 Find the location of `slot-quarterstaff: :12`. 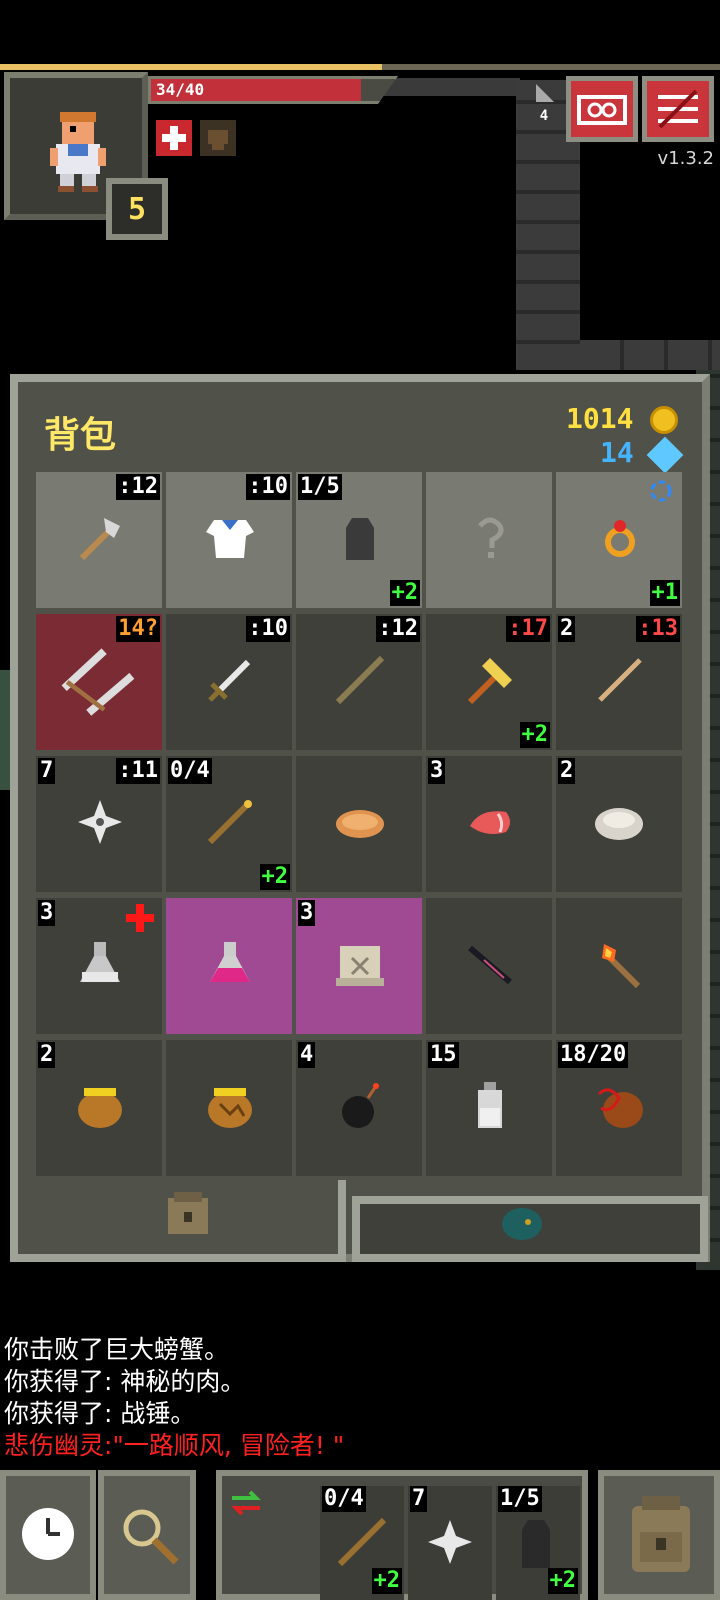

slot-quarterstaff: :12 is located at coordinates (359, 682).